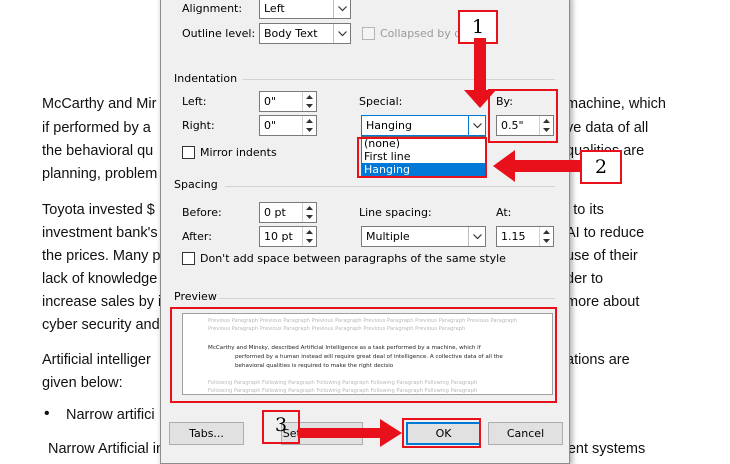 Image resolution: width=730 pixels, height=464 pixels. Describe the element at coordinates (96, 360) in the screenshot. I see `doc-line: Artificial intelliger` at that location.